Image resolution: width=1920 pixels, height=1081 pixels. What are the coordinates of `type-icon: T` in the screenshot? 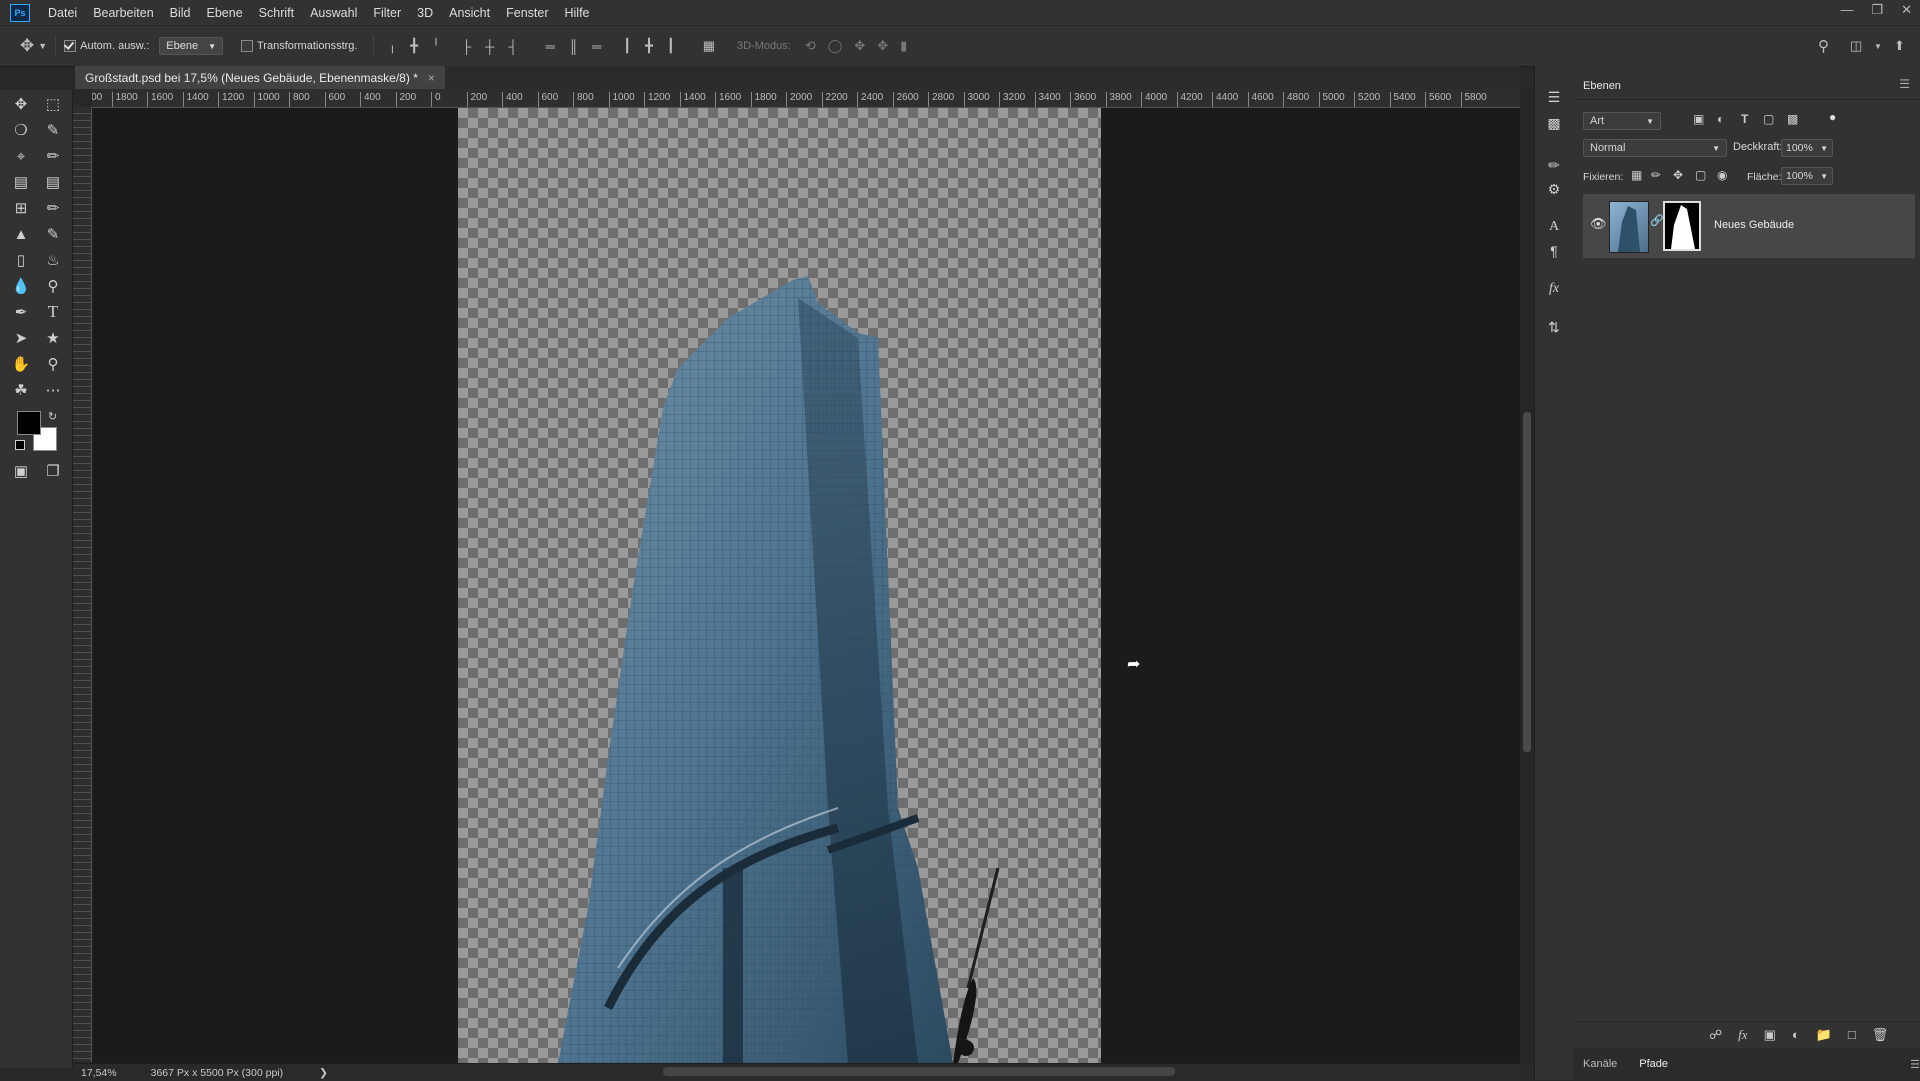 It's located at (53, 312).